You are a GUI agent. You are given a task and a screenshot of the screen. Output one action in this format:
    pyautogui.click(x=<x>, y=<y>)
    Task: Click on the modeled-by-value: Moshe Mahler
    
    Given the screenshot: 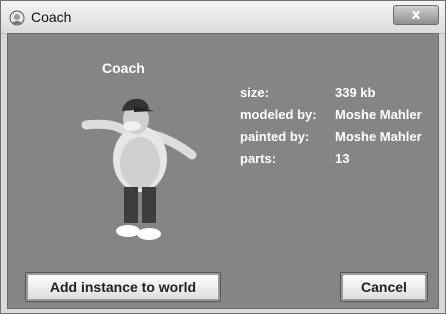 What is the action you would take?
    pyautogui.click(x=378, y=114)
    